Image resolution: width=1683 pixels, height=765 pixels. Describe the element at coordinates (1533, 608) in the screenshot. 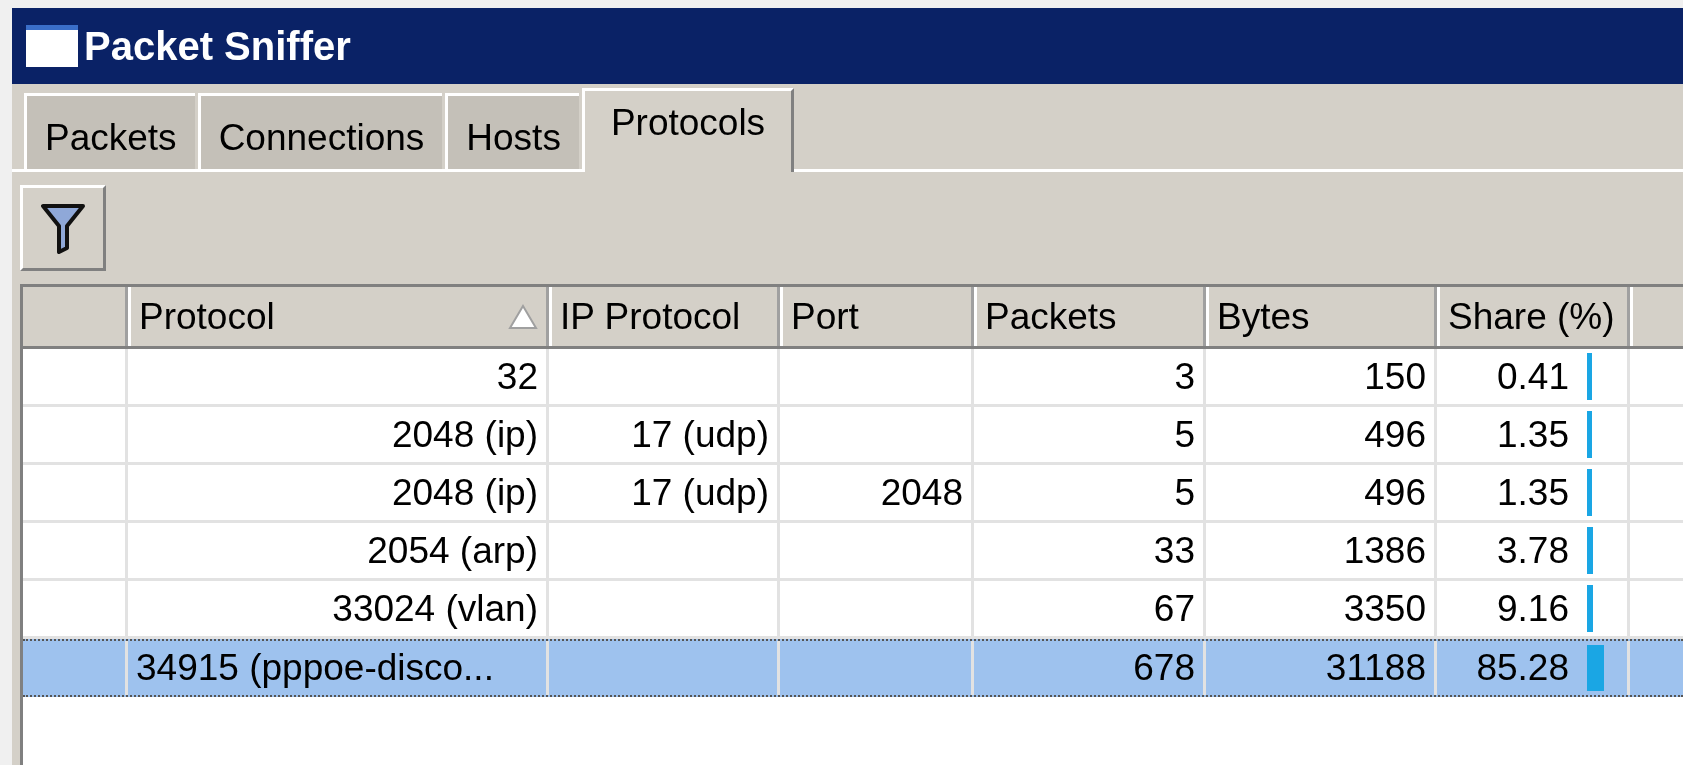

I see `table-cell-text: 9.16` at that location.